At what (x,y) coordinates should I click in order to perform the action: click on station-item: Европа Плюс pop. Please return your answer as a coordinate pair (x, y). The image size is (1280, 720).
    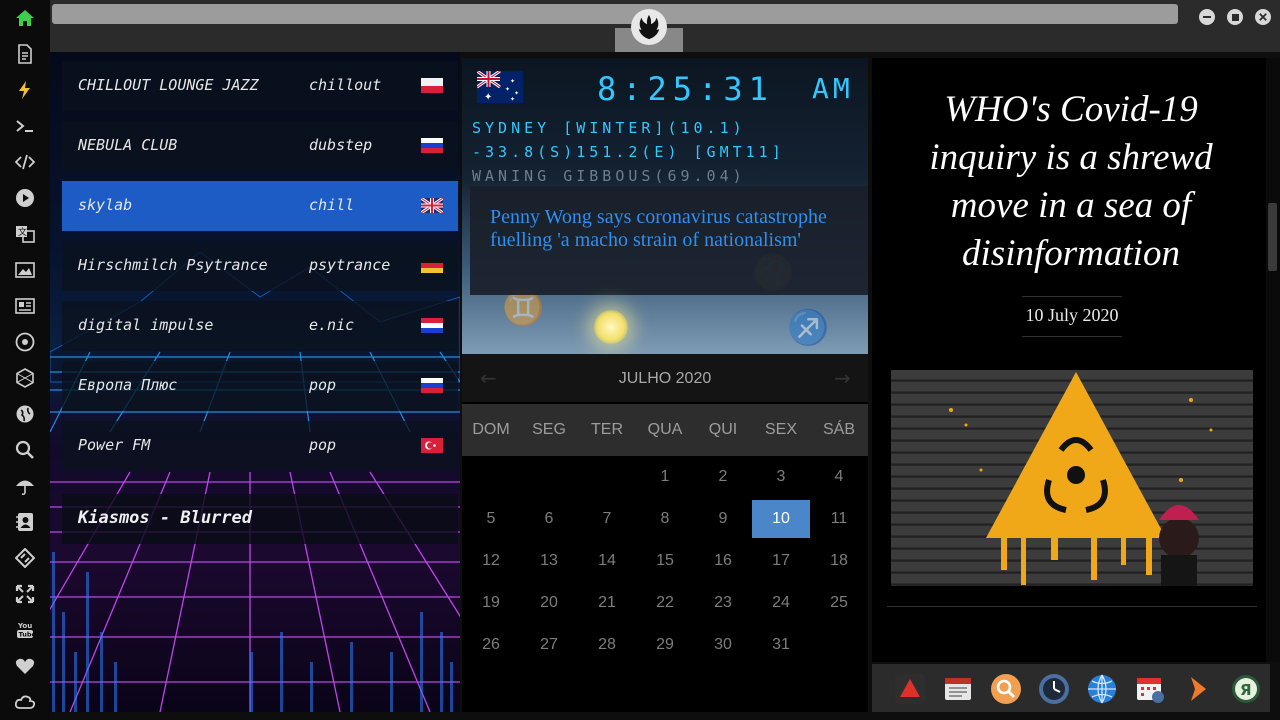
    Looking at the image, I should click on (260, 386).